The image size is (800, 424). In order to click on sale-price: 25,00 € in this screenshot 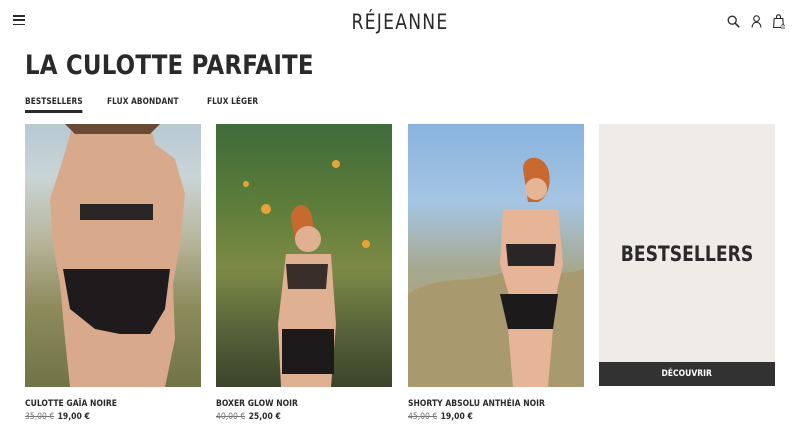, I will do `click(264, 417)`.